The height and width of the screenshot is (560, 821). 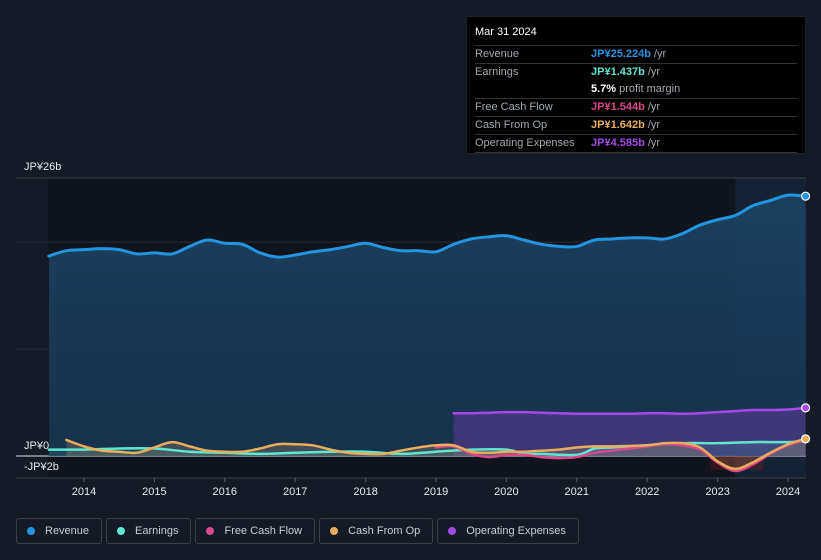 I want to click on legend-item-revenue: Revenue, so click(x=59, y=531).